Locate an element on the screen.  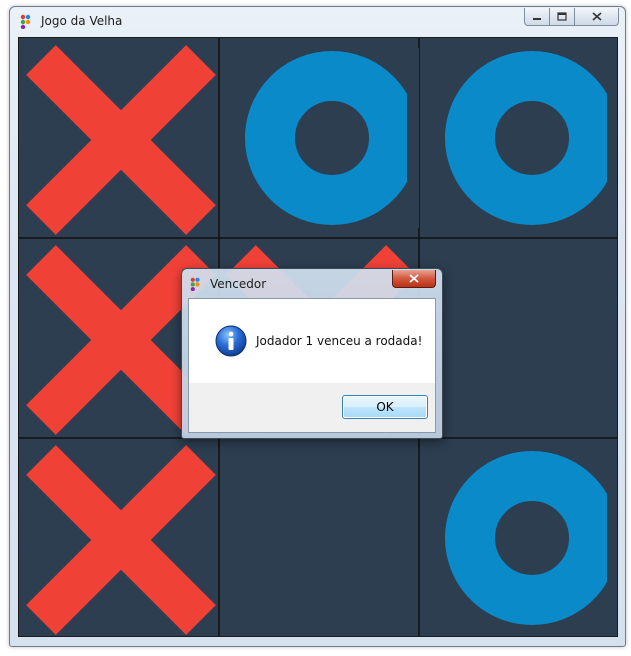
info-icon is located at coordinates (231, 341).